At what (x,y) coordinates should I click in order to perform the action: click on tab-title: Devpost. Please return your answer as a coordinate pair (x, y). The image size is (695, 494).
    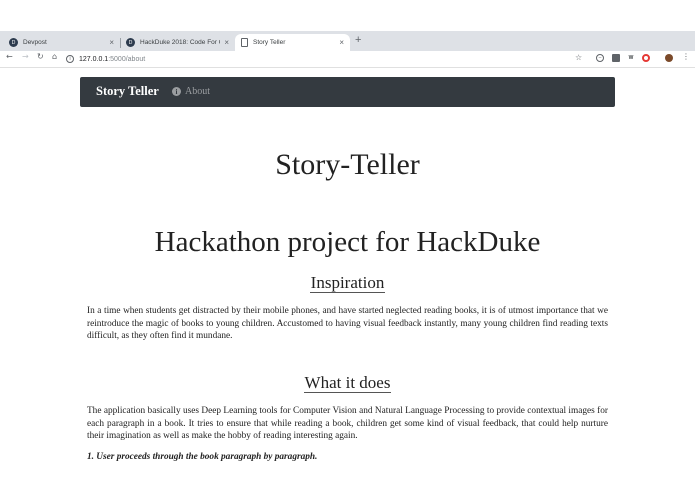
    Looking at the image, I should click on (35, 42).